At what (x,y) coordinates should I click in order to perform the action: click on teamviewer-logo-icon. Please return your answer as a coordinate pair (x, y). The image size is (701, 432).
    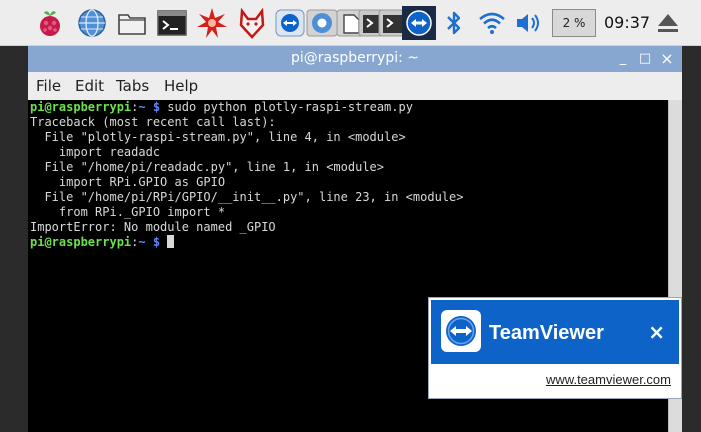
    Looking at the image, I should click on (461, 331).